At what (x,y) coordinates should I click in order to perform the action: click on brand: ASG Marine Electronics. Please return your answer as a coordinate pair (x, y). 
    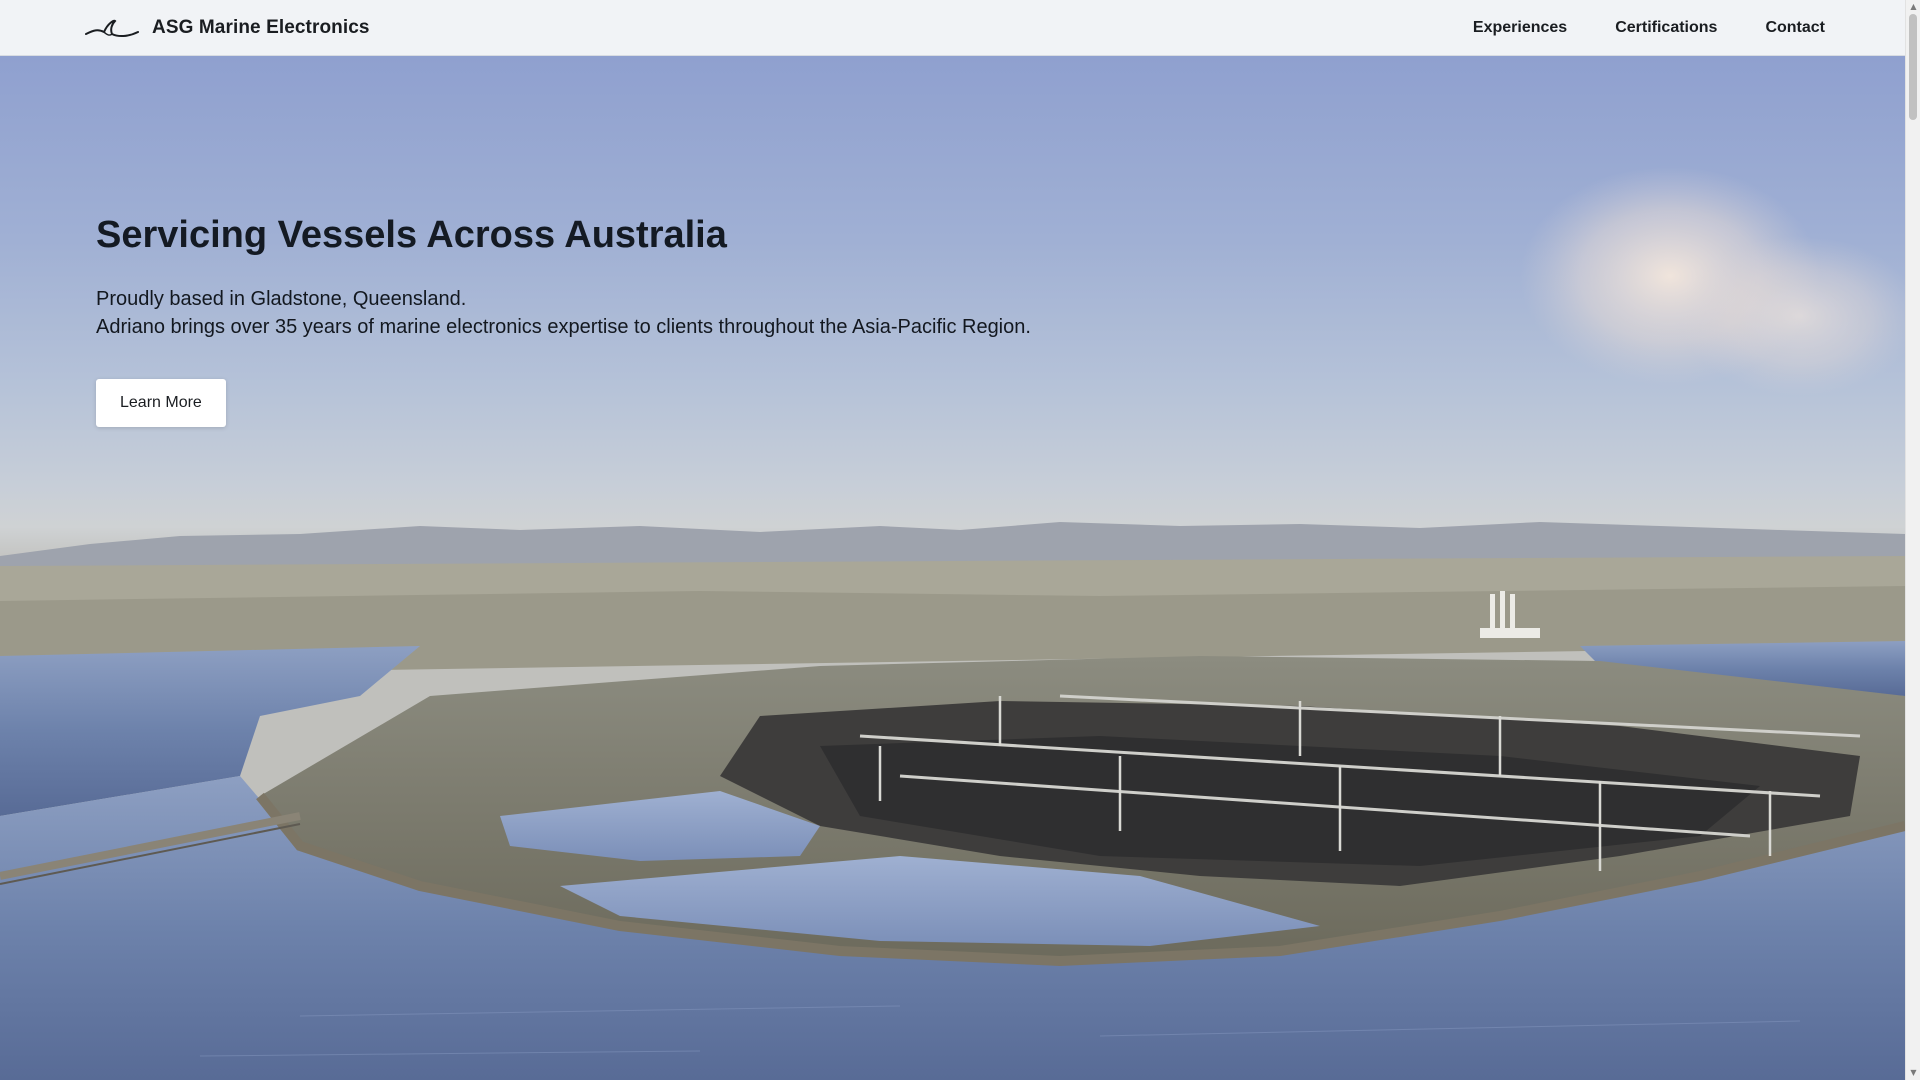
    Looking at the image, I should click on (227, 28).